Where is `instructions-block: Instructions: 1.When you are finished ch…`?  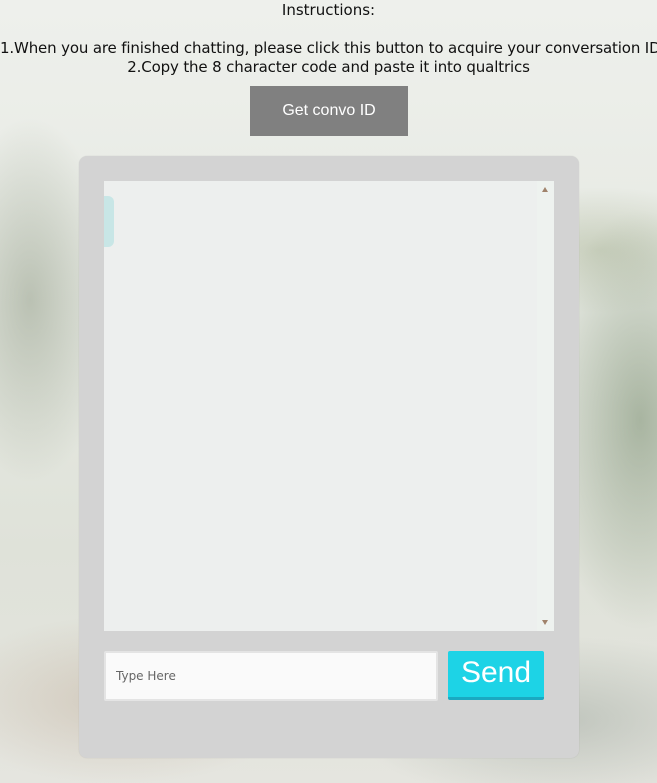
instructions-block: Instructions: 1.When you are finished ch… is located at coordinates (328, 38).